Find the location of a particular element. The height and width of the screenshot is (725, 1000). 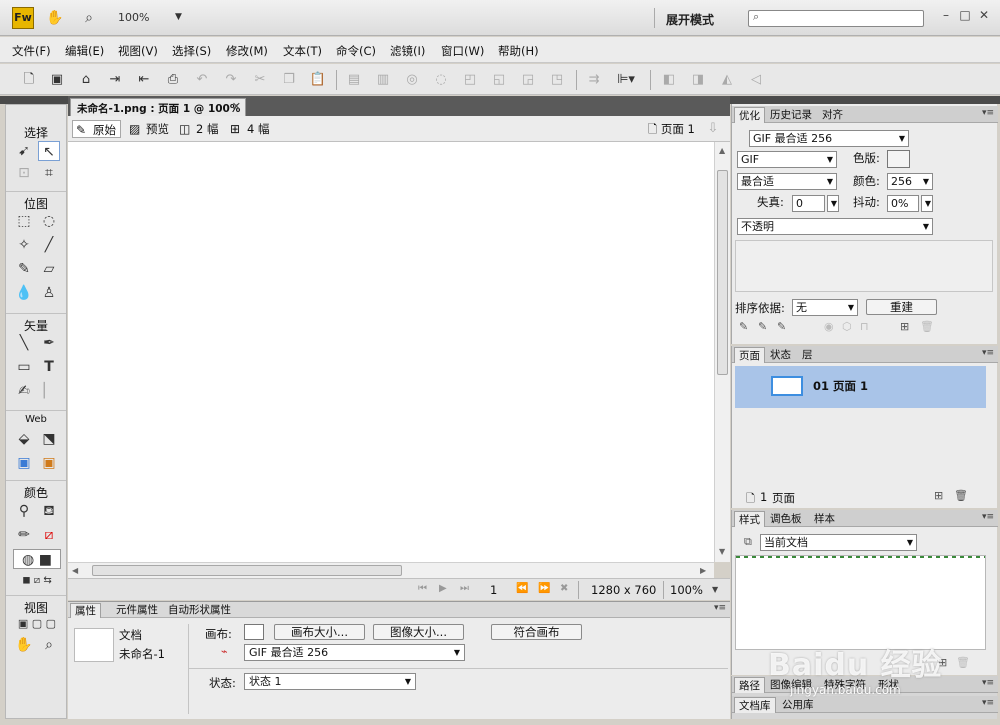

minimize-icon: – is located at coordinates (946, 15).